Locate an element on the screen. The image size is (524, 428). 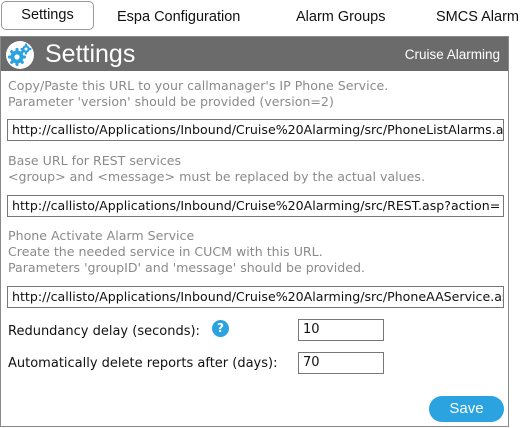
panel-subtitle: Cruise Alarming is located at coordinates (452, 54).